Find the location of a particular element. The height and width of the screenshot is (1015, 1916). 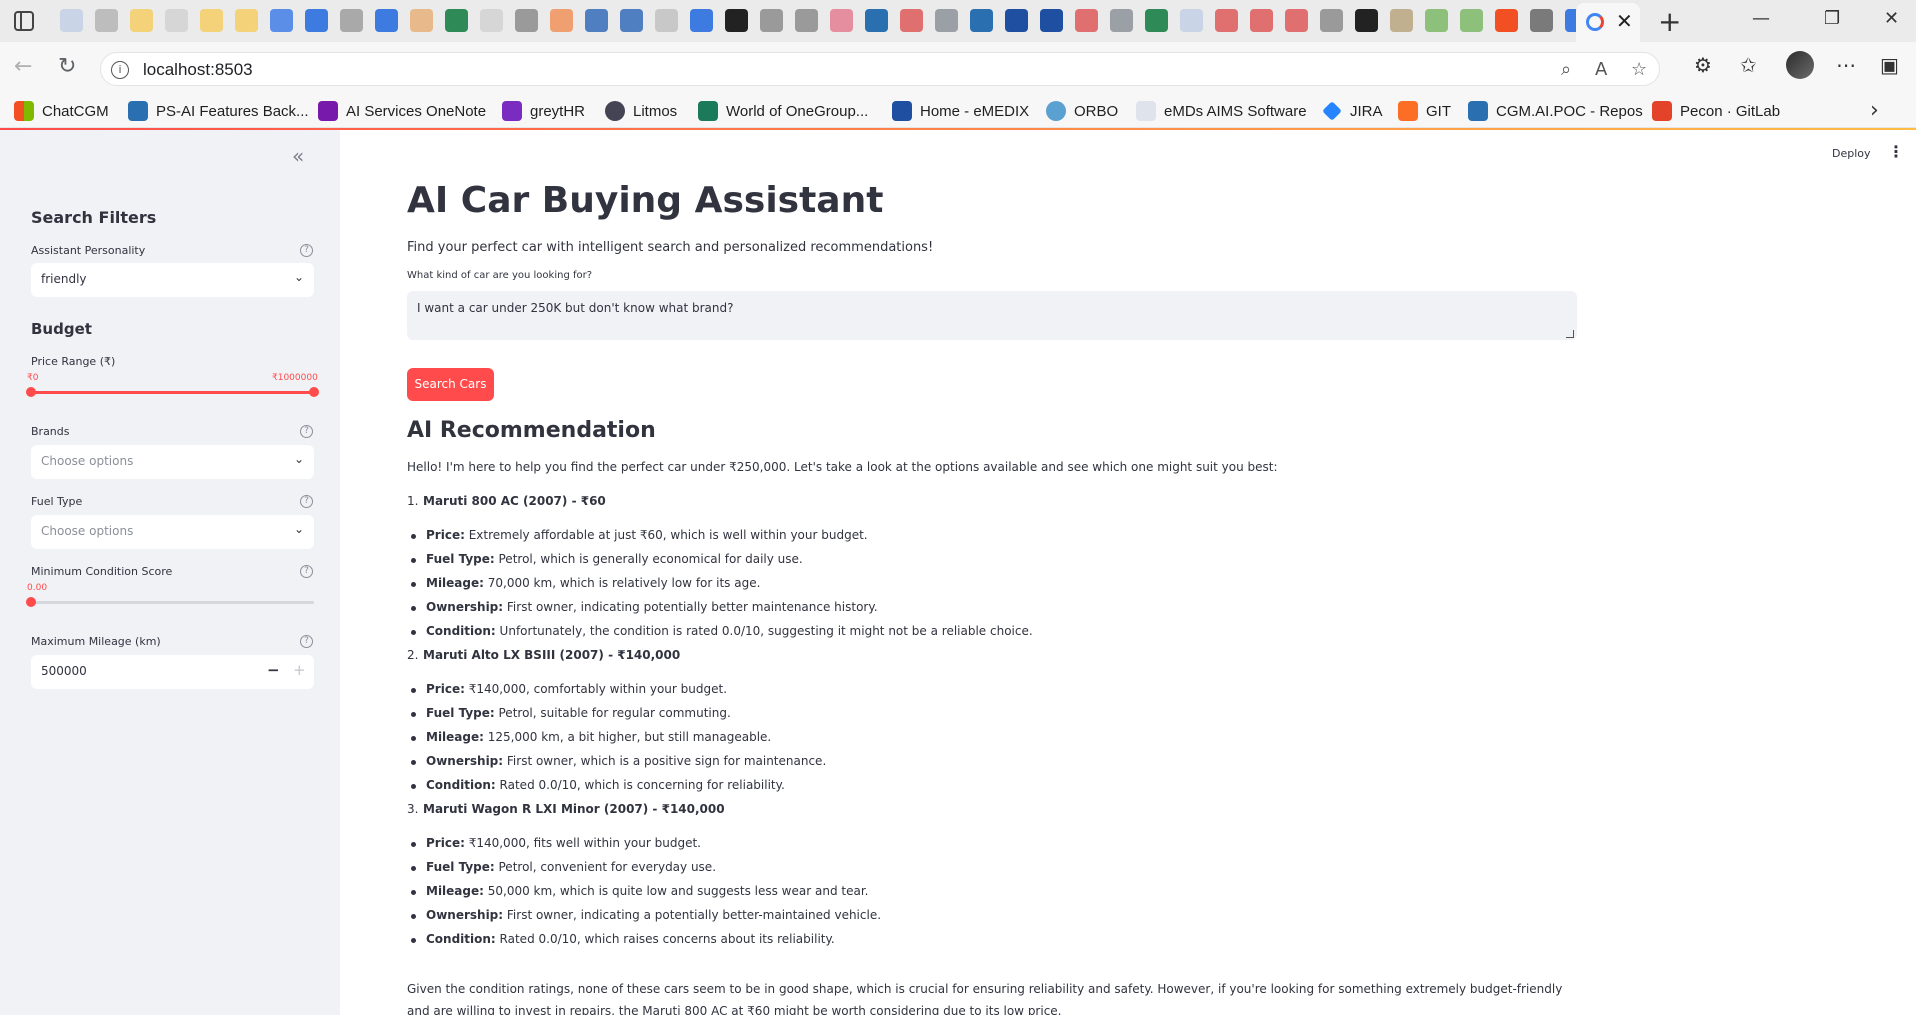

bookmark-item: GIT is located at coordinates (1424, 111).